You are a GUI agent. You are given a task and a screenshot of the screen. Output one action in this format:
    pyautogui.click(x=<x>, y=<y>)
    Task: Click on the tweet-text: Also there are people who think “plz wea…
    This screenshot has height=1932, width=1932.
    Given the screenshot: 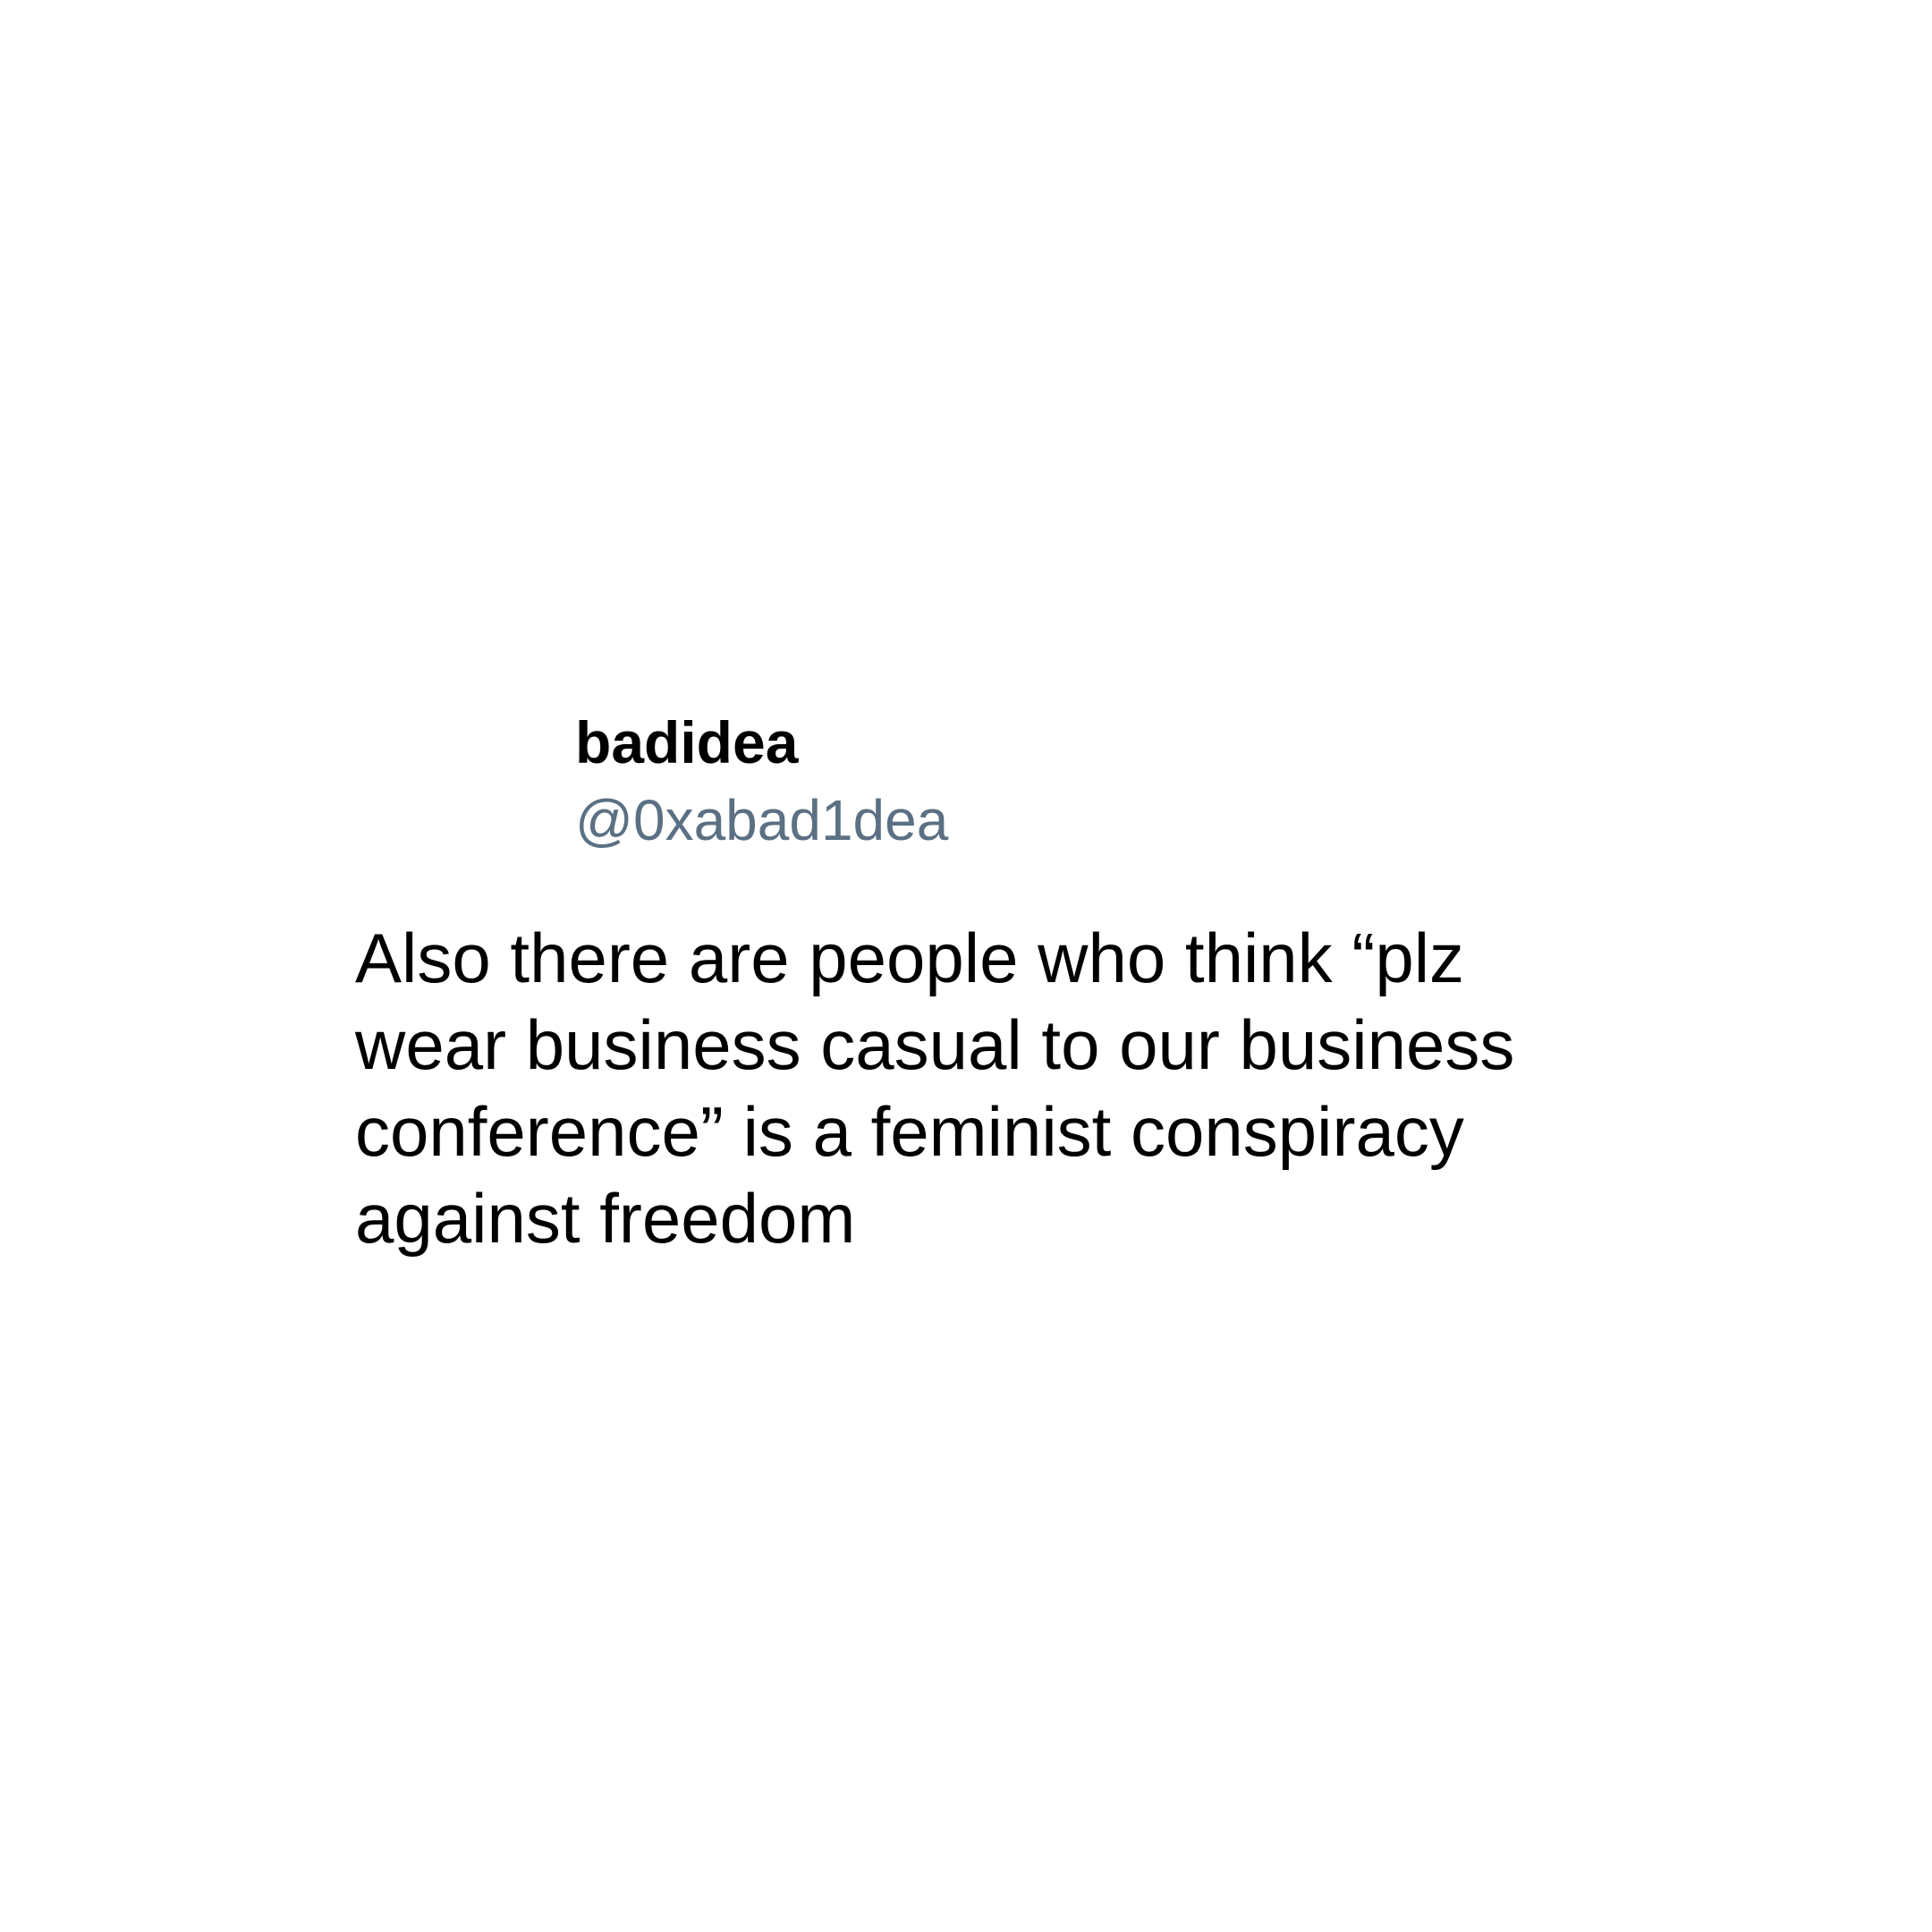 What is the action you would take?
    pyautogui.click(x=981, y=1088)
    